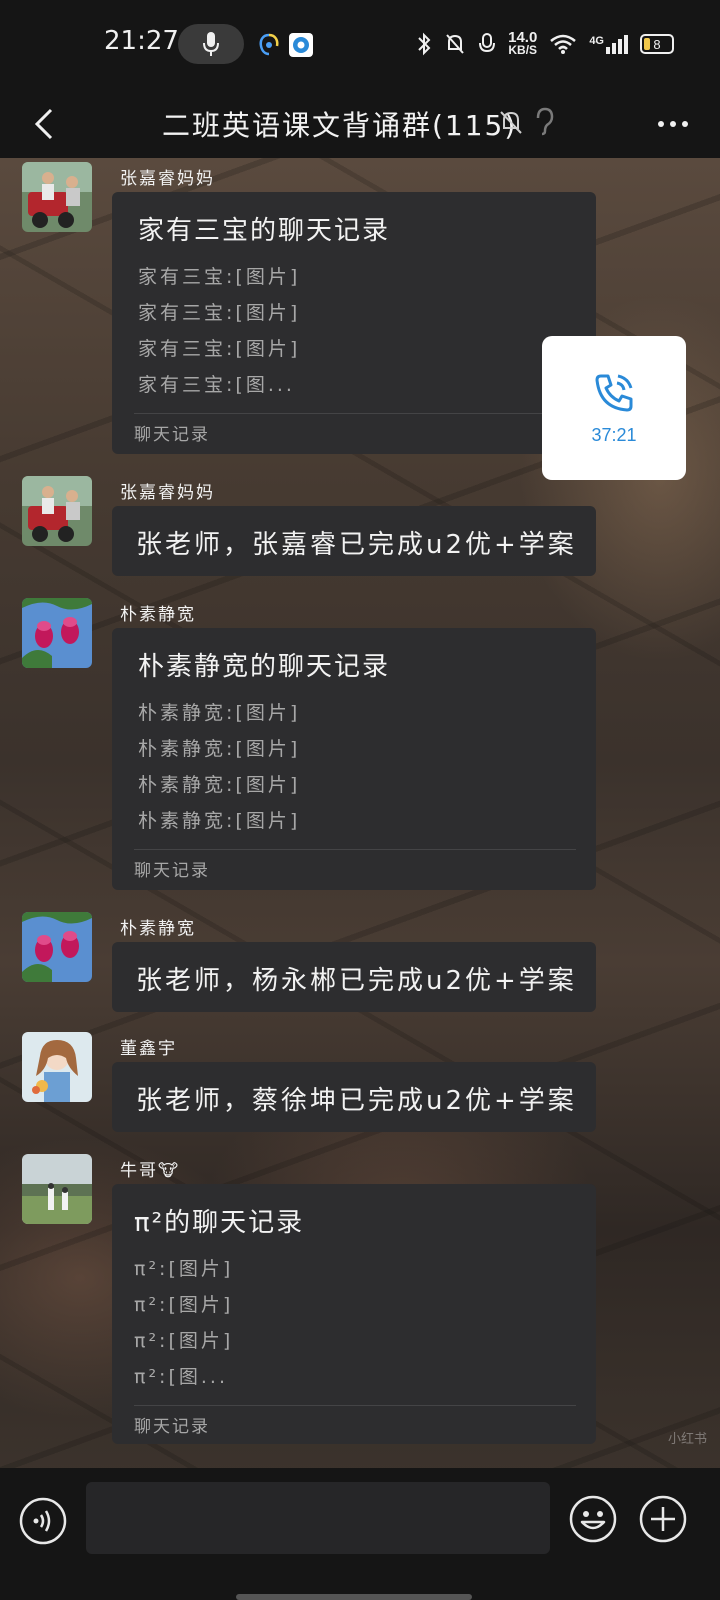 The height and width of the screenshot is (1600, 720). Describe the element at coordinates (608, 44) in the screenshot. I see `cellular-signal-icon: 4G` at that location.